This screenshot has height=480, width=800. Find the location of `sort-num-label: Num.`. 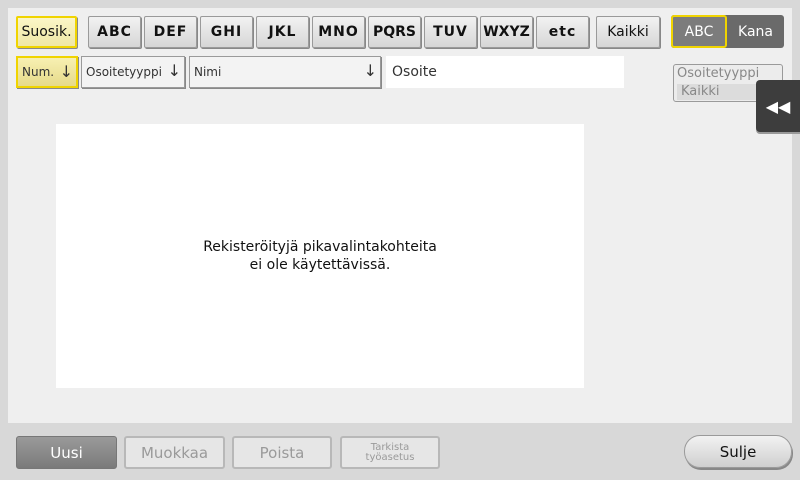

sort-num-label: Num. is located at coordinates (38, 72).